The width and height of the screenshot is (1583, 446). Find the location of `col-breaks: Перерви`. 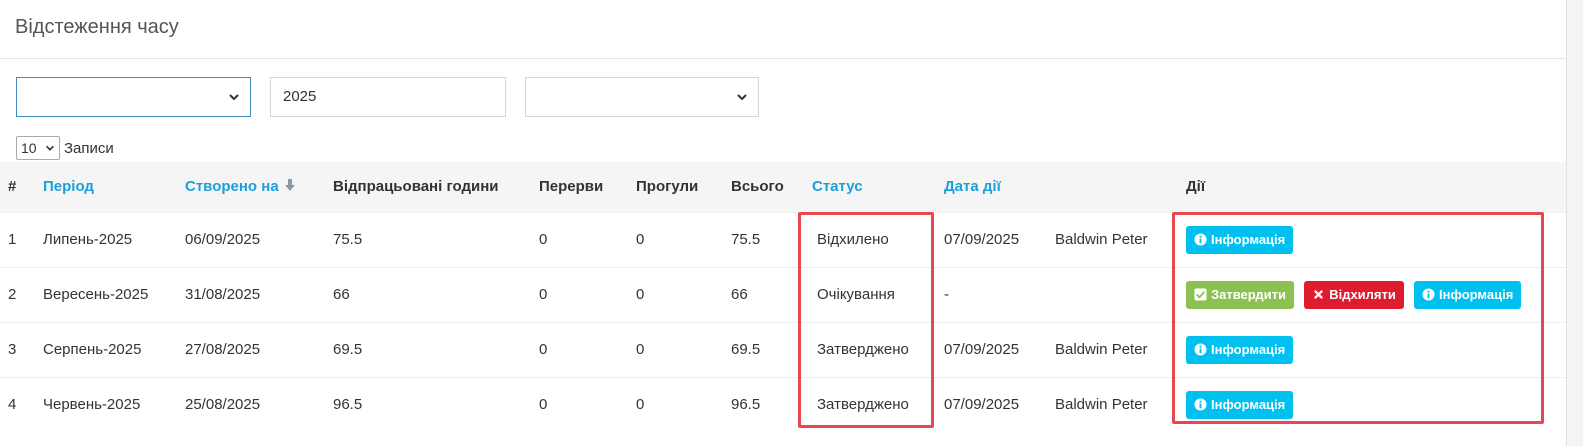

col-breaks: Перерви is located at coordinates (579, 187).